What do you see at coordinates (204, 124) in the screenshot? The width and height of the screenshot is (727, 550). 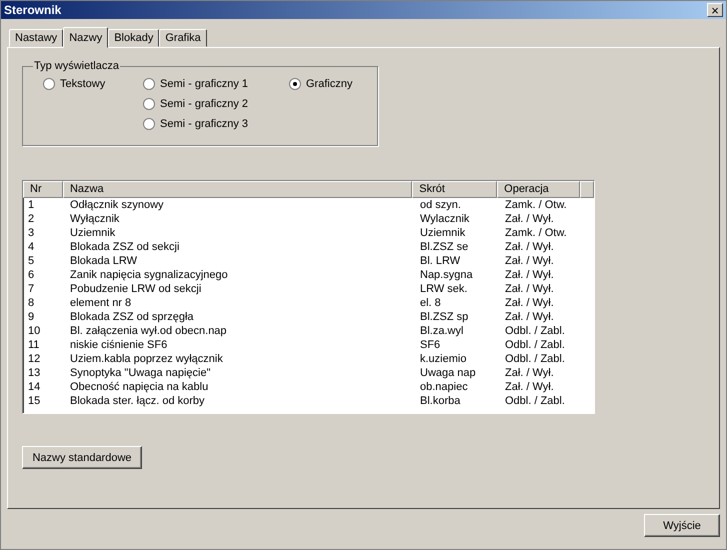 I see `radio-label: Semi - graficzny 3` at bounding box center [204, 124].